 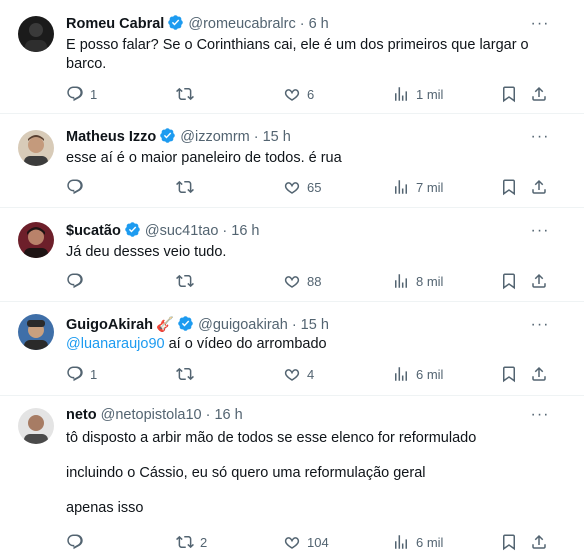 I want to click on user-handle: @izzomrm, so click(x=215, y=137).